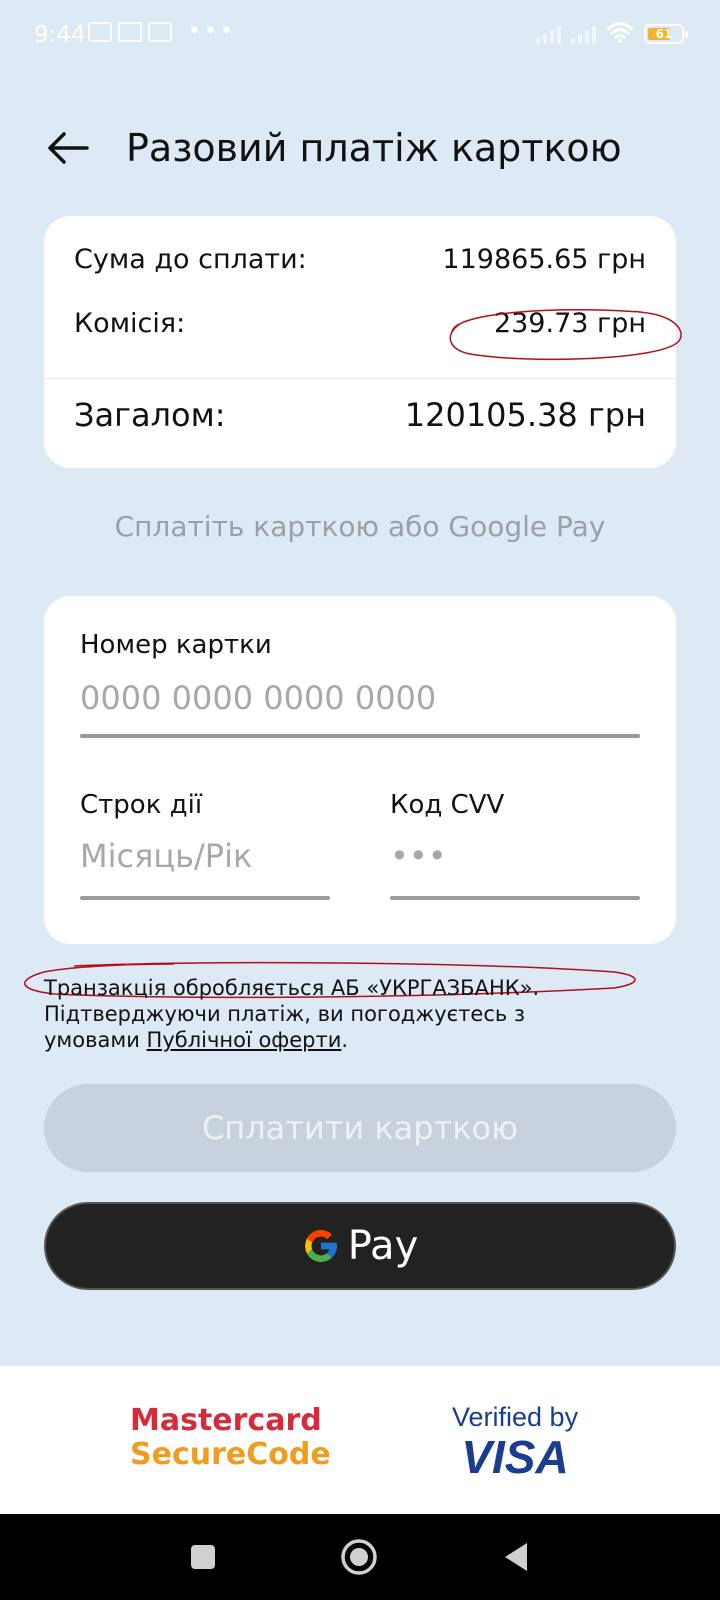 Image resolution: width=720 pixels, height=1600 pixels. I want to click on legal-line-1: Транзакція обробляється АБ «УКРГАЗБАНК»., so click(292, 988).